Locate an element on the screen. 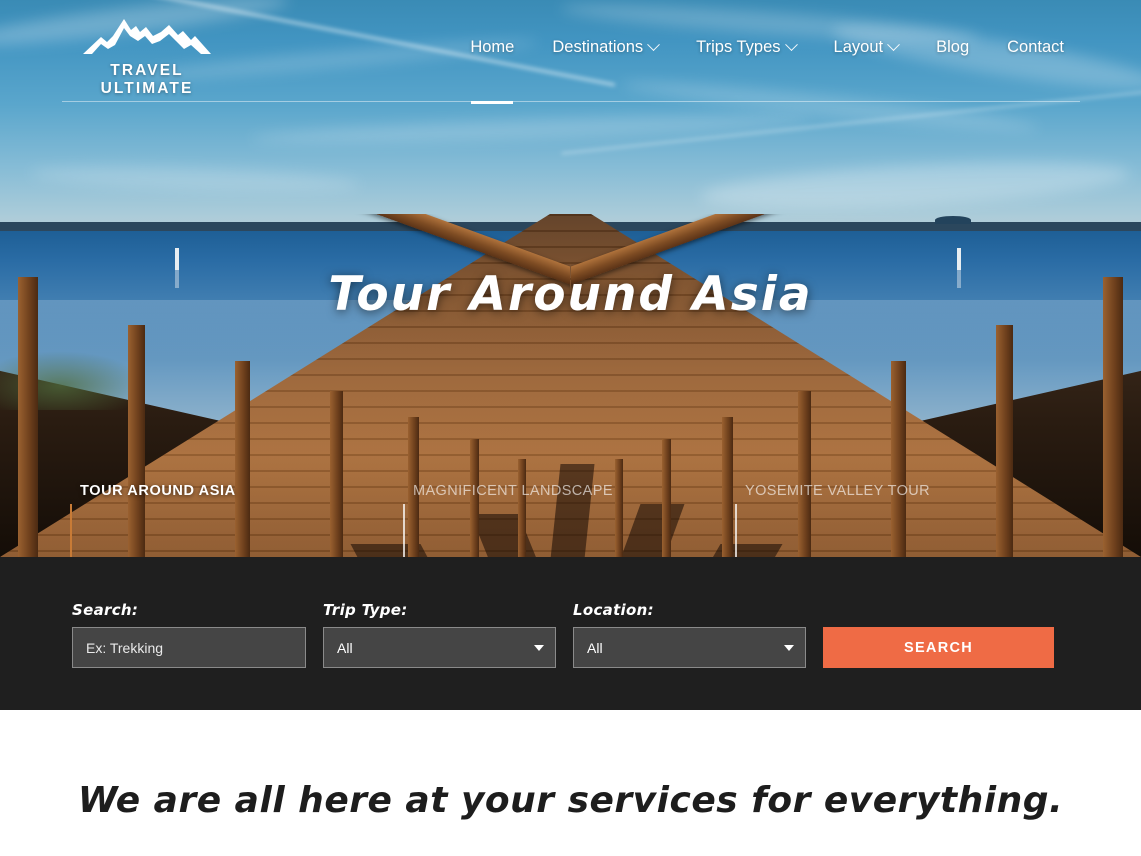 This screenshot has height=856, width=1141. nav-item-trips-types: Trips Types is located at coordinates (745, 47).